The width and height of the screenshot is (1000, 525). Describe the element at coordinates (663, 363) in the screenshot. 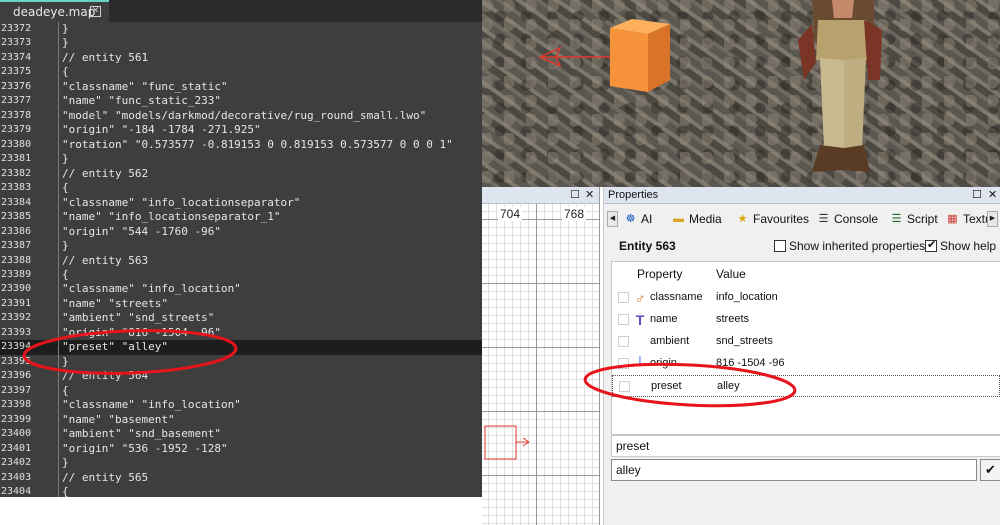

I see `property-name: origin` at that location.